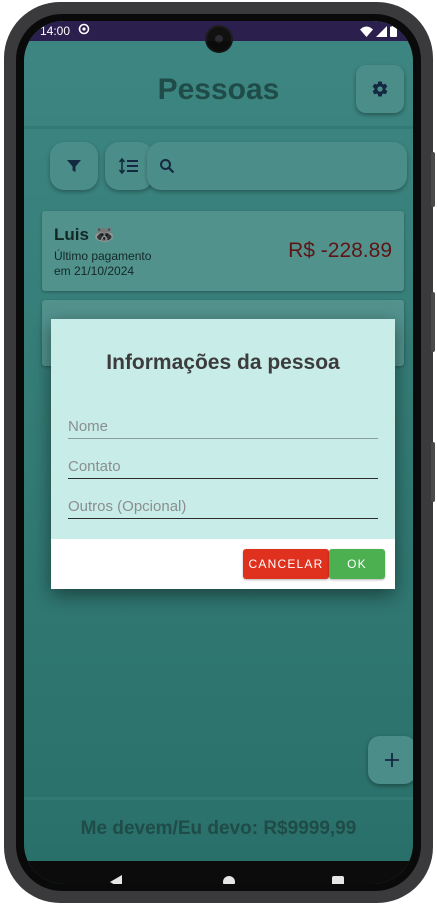 The width and height of the screenshot is (437, 905). I want to click on nav-back-icon, so click(116, 879).